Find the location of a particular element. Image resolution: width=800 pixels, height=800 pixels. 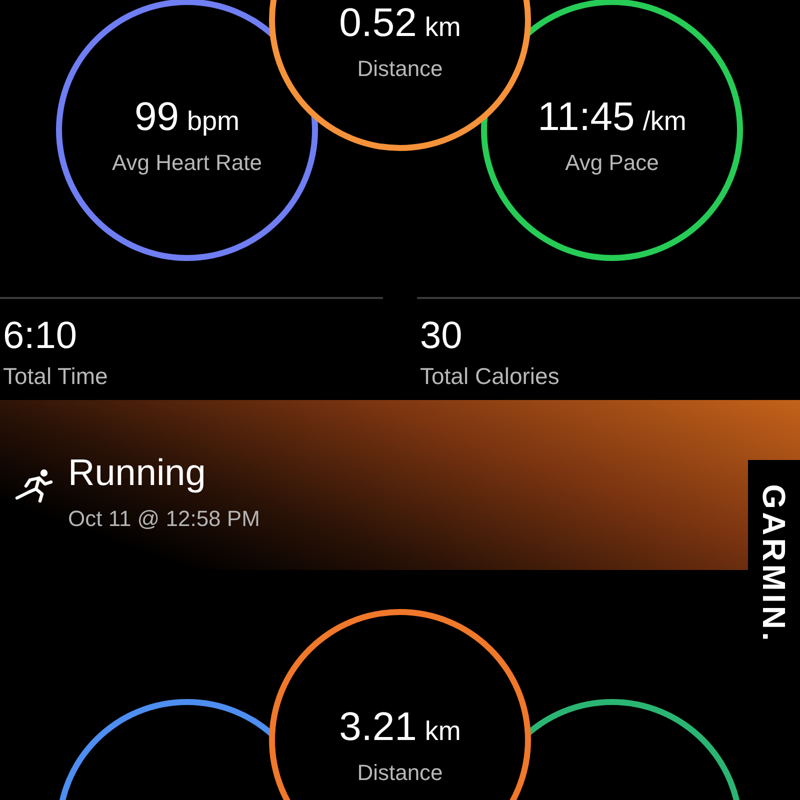

stat-label: Total Calories is located at coordinates (489, 376).